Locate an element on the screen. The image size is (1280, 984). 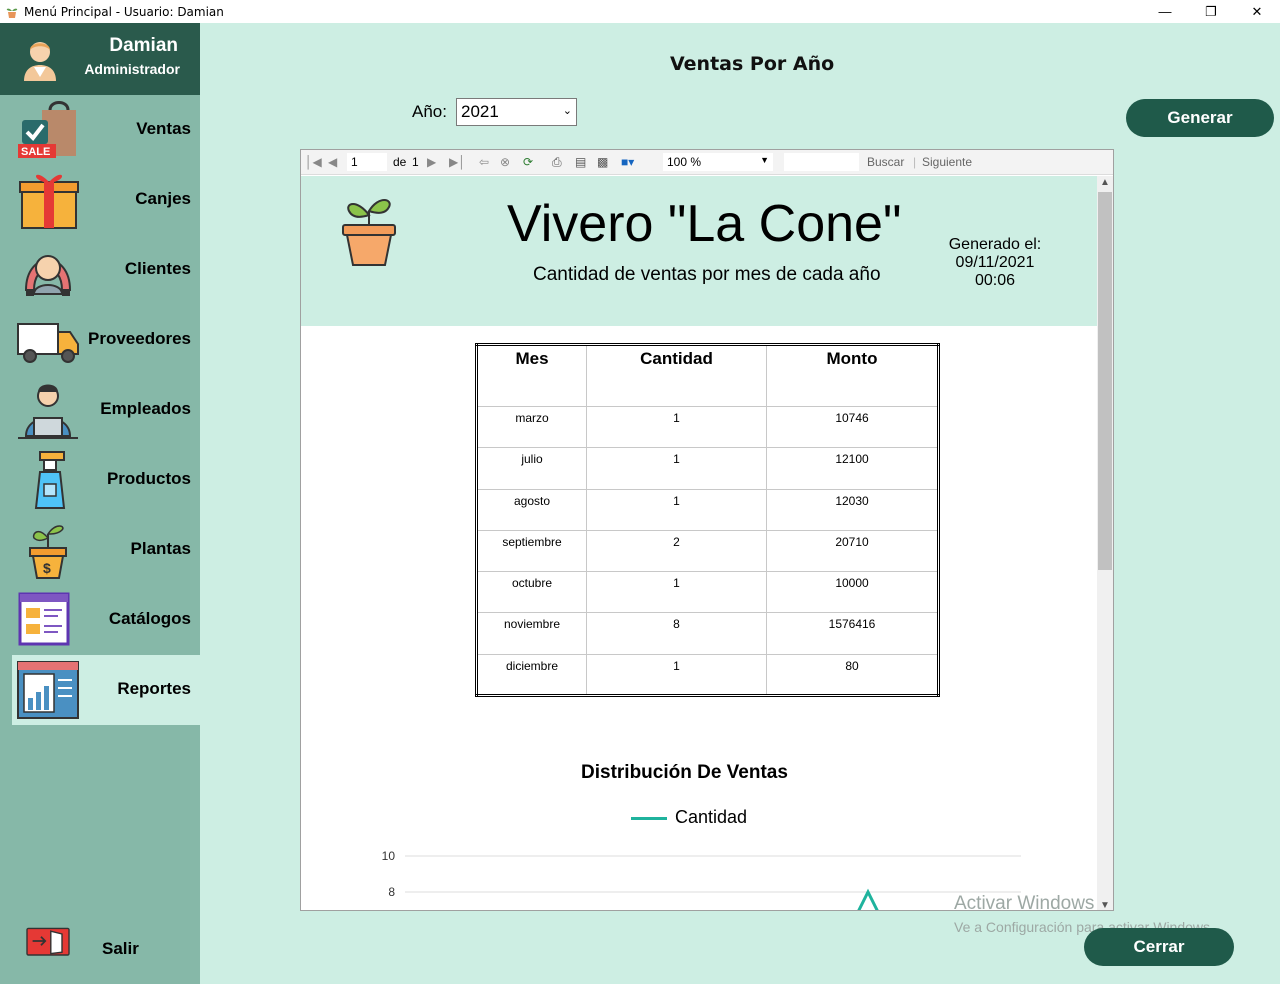
year-select: 2021 ⌄ is located at coordinates (516, 112).